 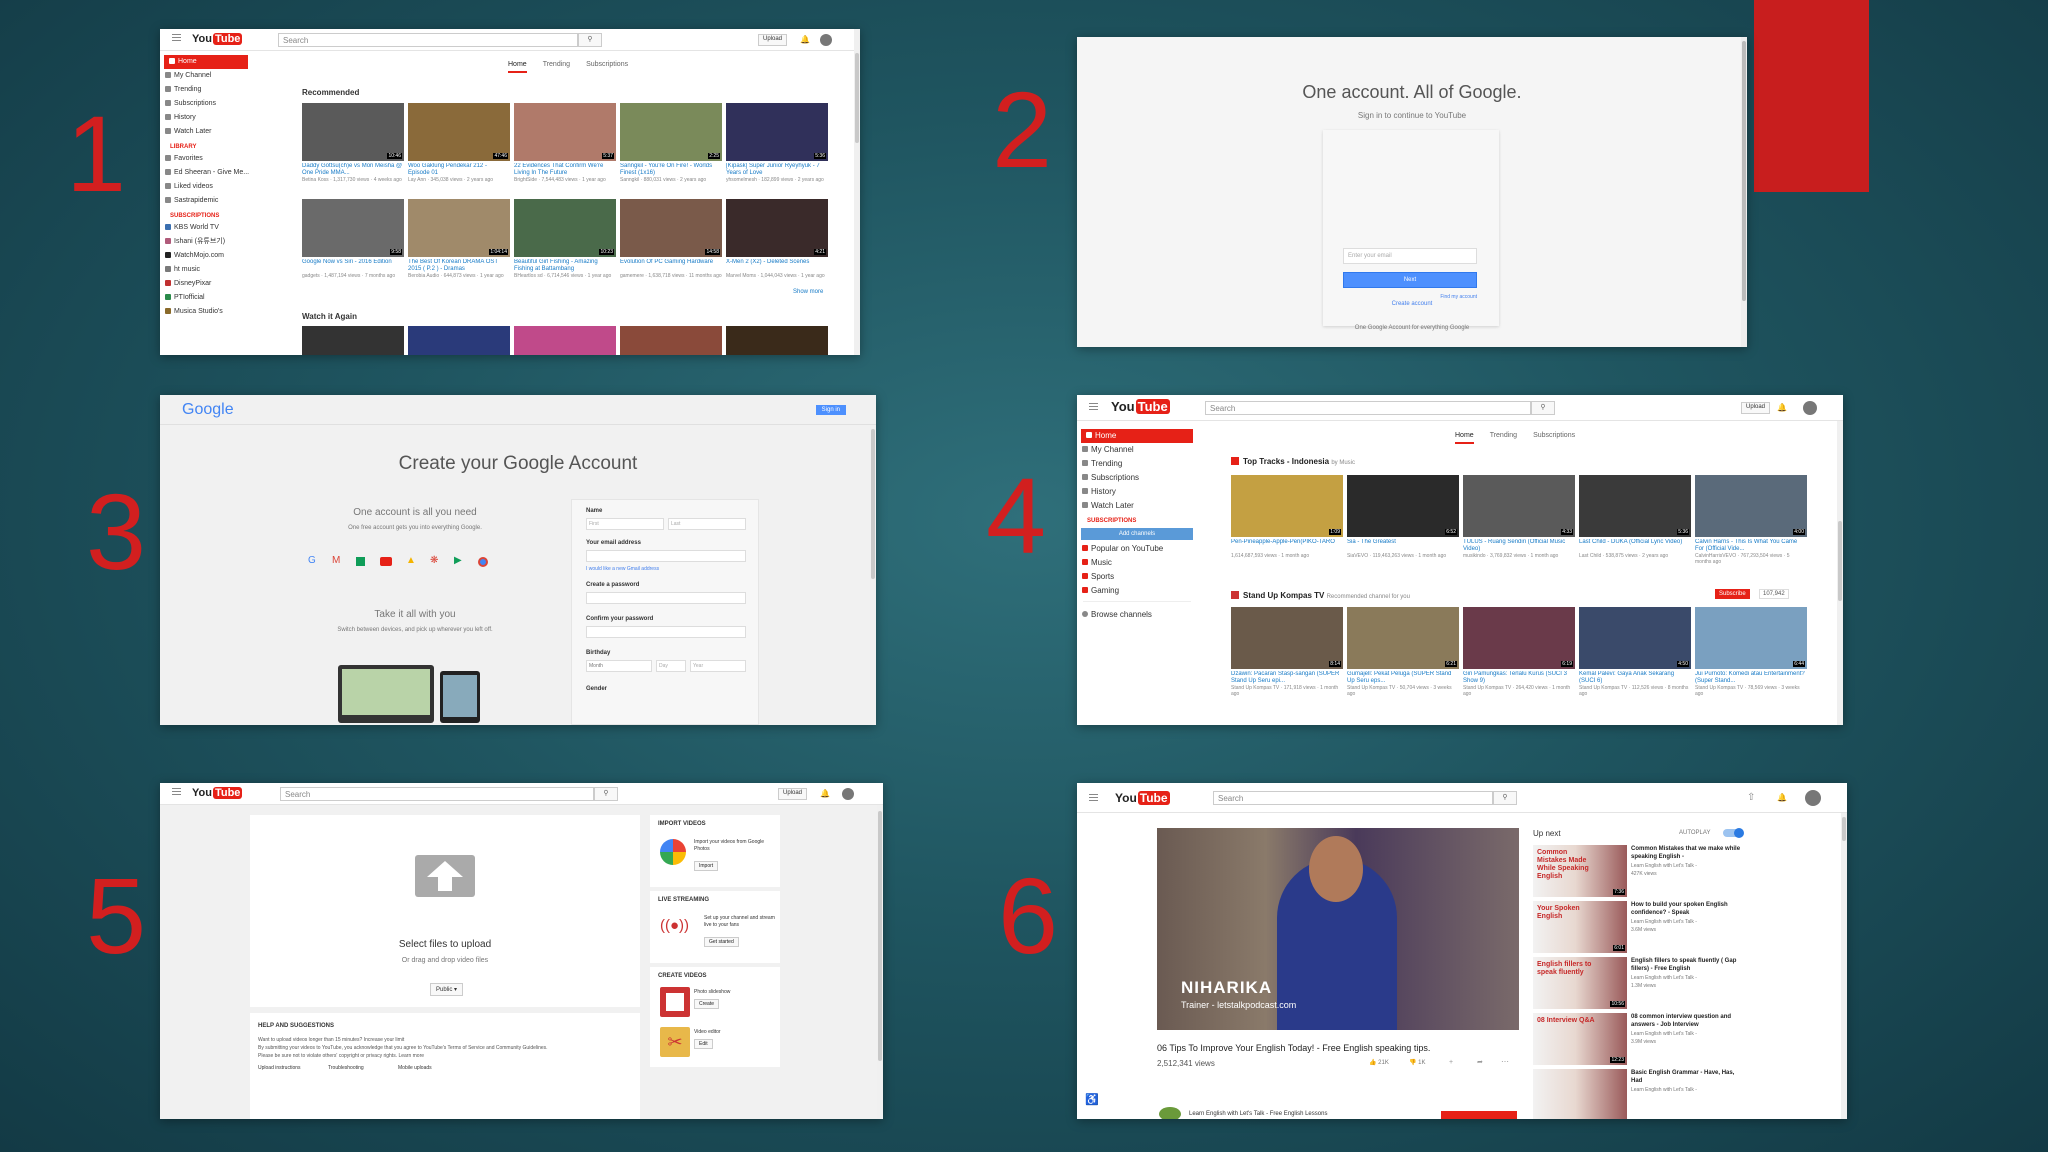 What do you see at coordinates (459, 132) in the screenshot?
I see `video-thumbnail: 47:46` at bounding box center [459, 132].